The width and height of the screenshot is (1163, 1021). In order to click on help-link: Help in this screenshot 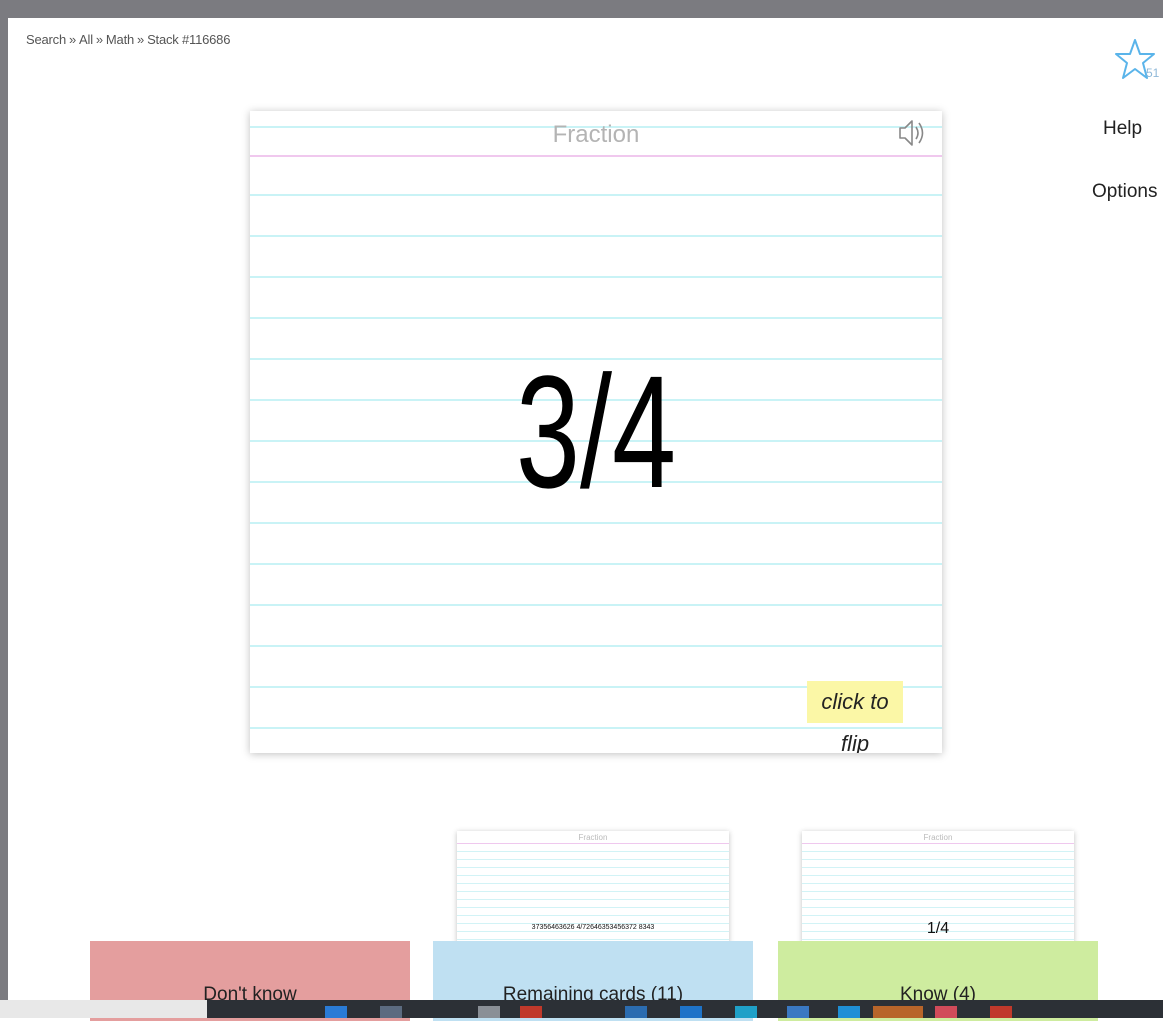, I will do `click(1122, 129)`.